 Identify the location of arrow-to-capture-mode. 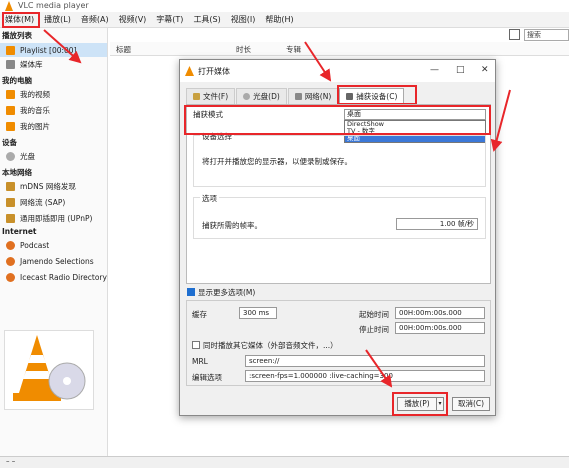
(500, 120).